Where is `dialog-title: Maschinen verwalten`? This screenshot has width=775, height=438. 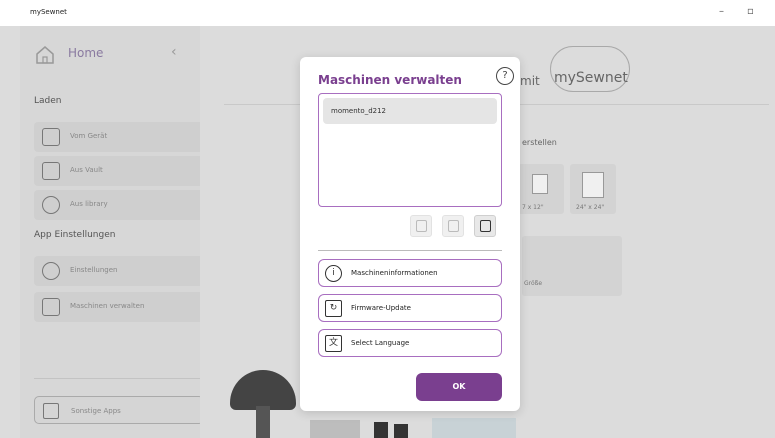 dialog-title: Maschinen verwalten is located at coordinates (390, 80).